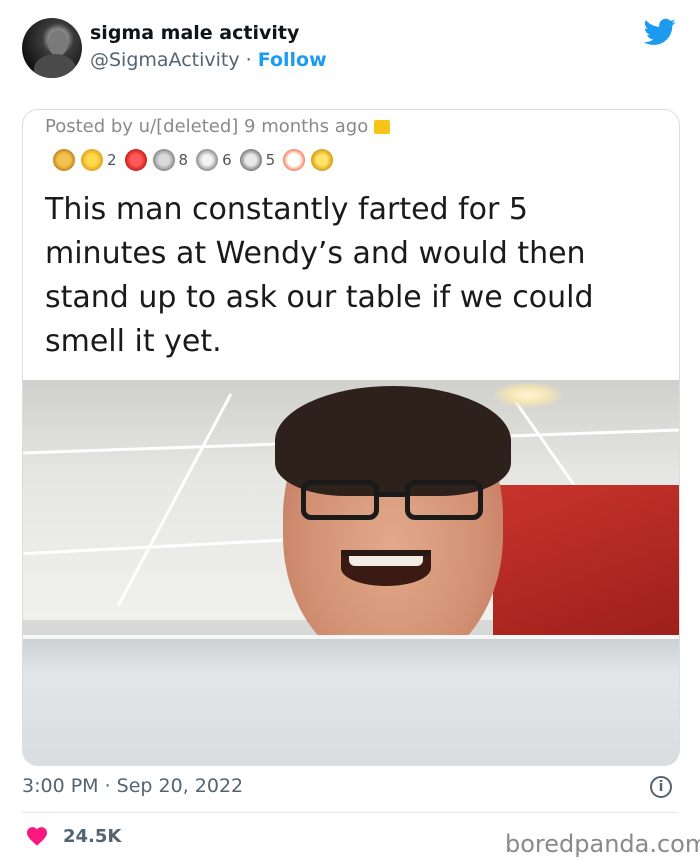 This screenshot has height=866, width=700. I want to click on silver-award-icon, so click(163, 160).